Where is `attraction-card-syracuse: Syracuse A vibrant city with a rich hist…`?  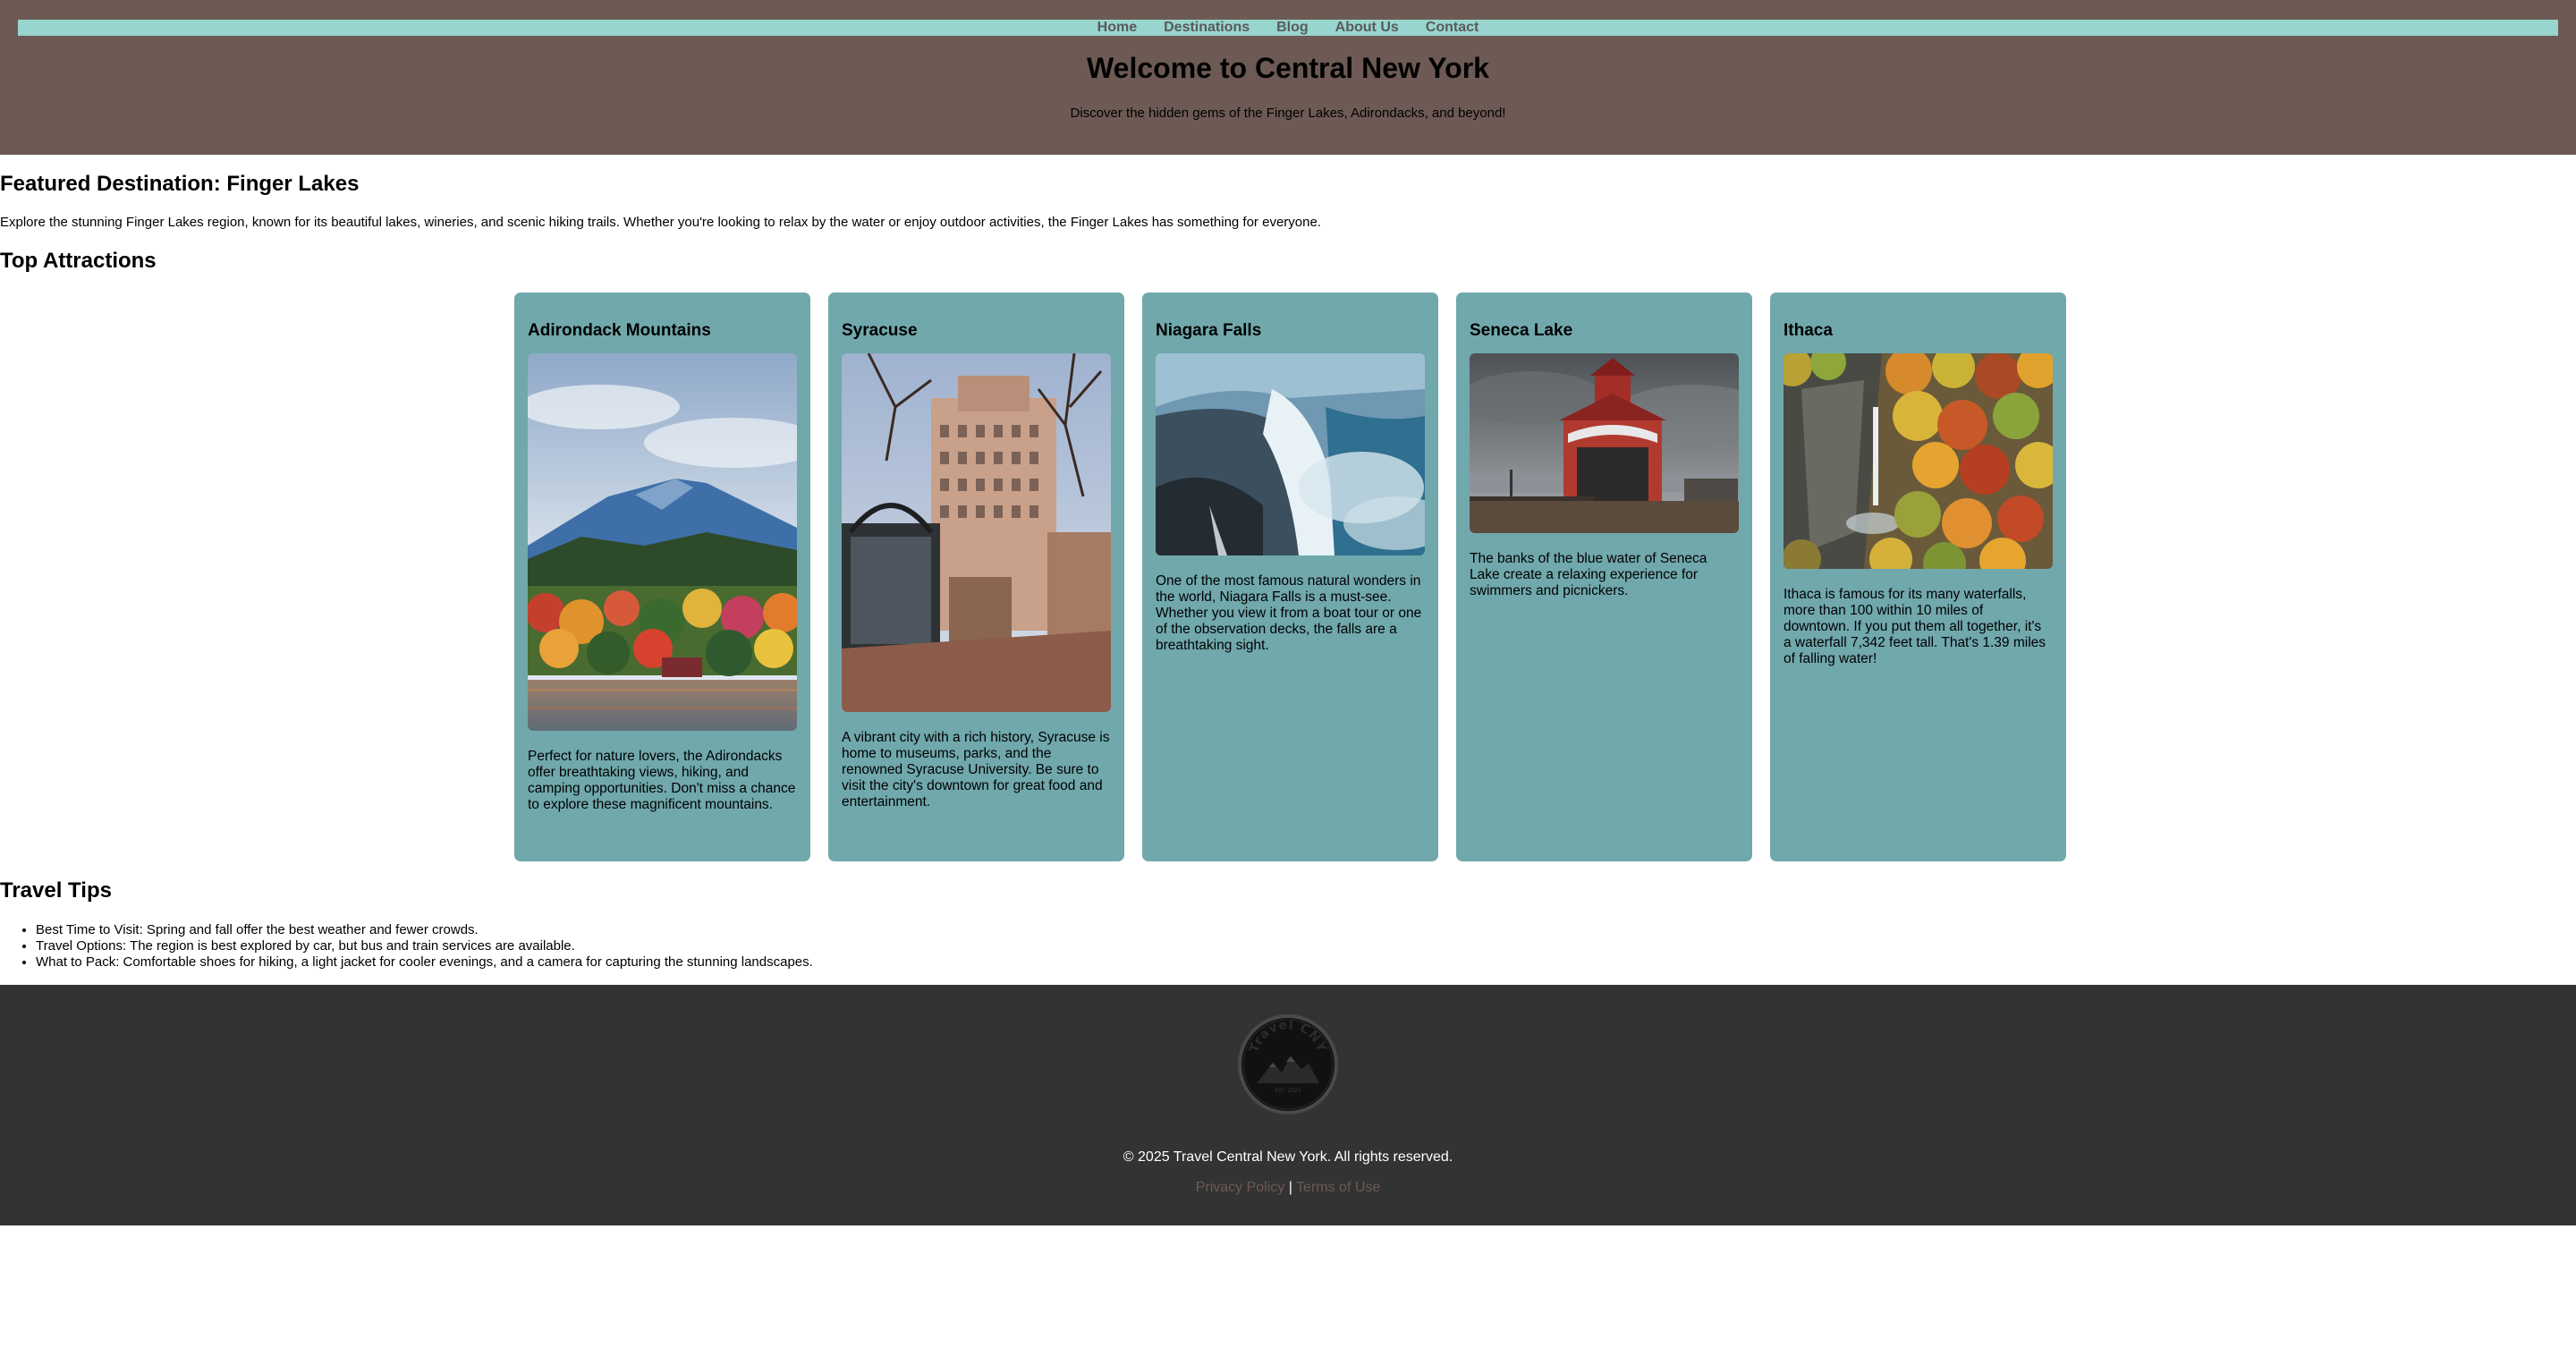 attraction-card-syracuse: Syracuse A vibrant city with a rich hist… is located at coordinates (976, 576).